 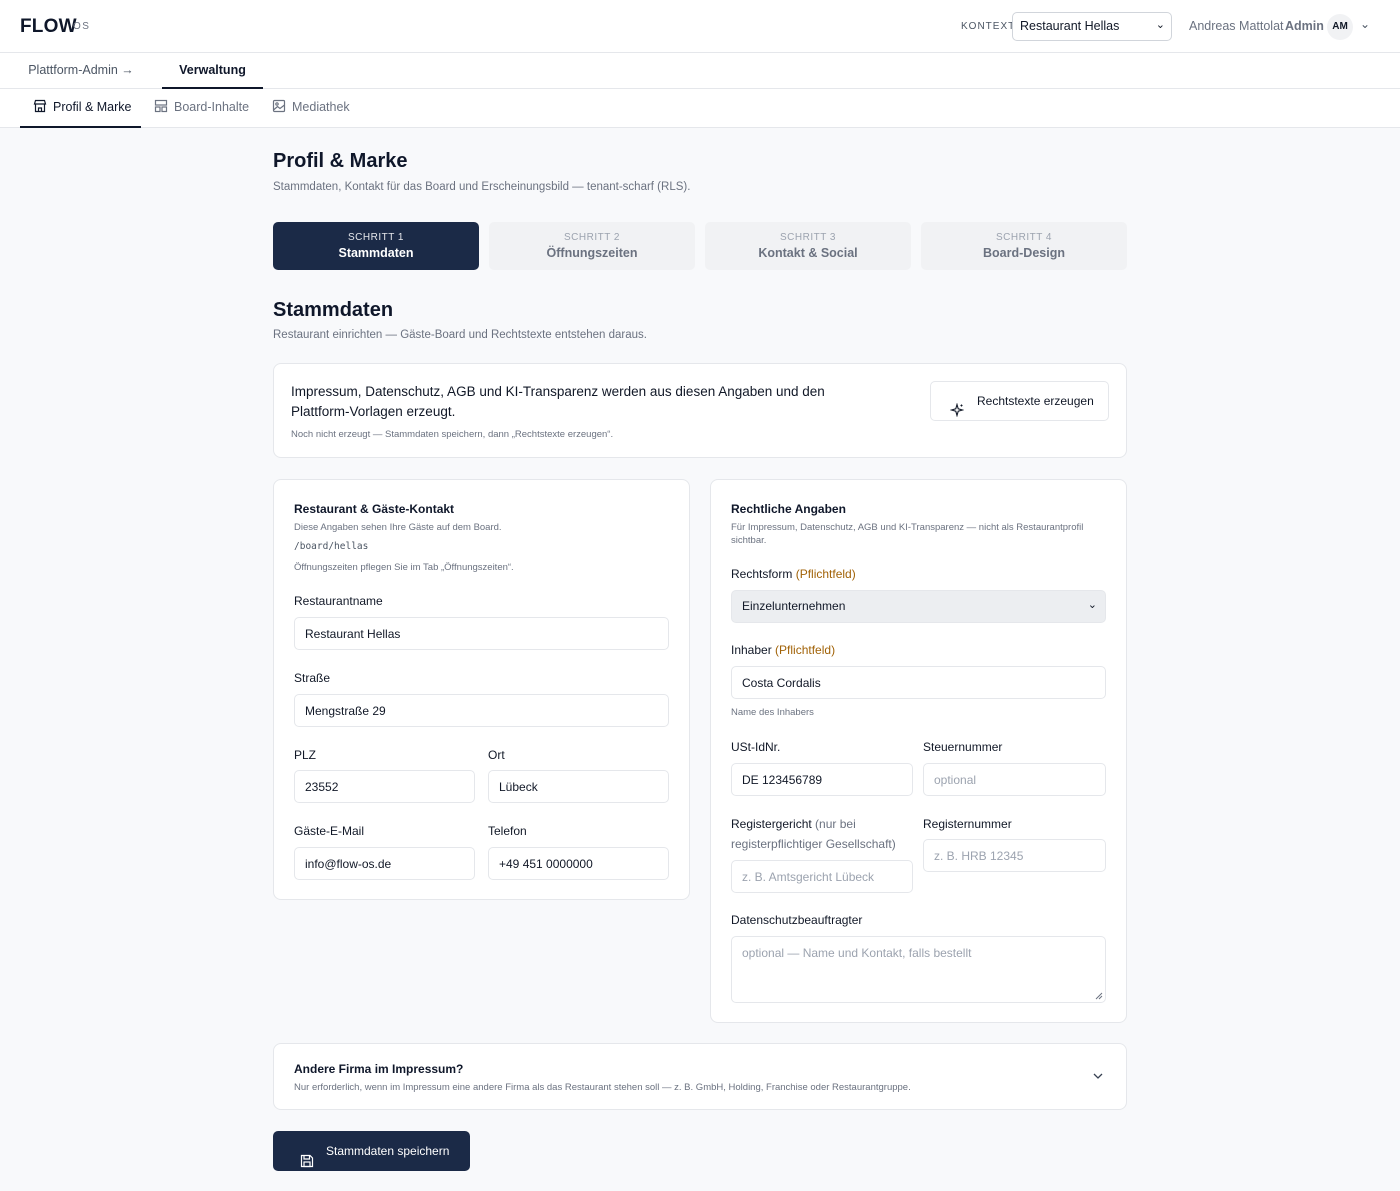 What do you see at coordinates (592, 253) in the screenshot?
I see `step-name: Öffnungszeiten` at bounding box center [592, 253].